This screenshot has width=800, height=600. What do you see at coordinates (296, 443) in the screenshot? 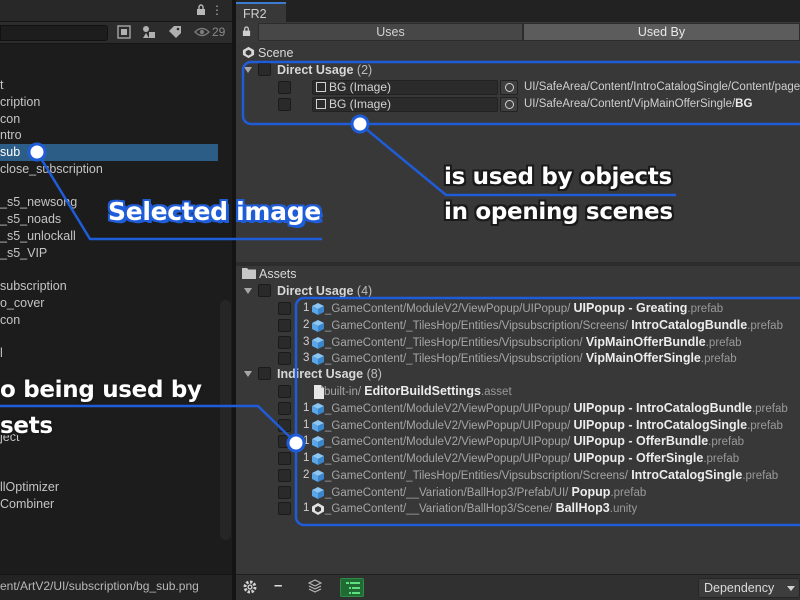
I see `assets-callout-dot` at bounding box center [296, 443].